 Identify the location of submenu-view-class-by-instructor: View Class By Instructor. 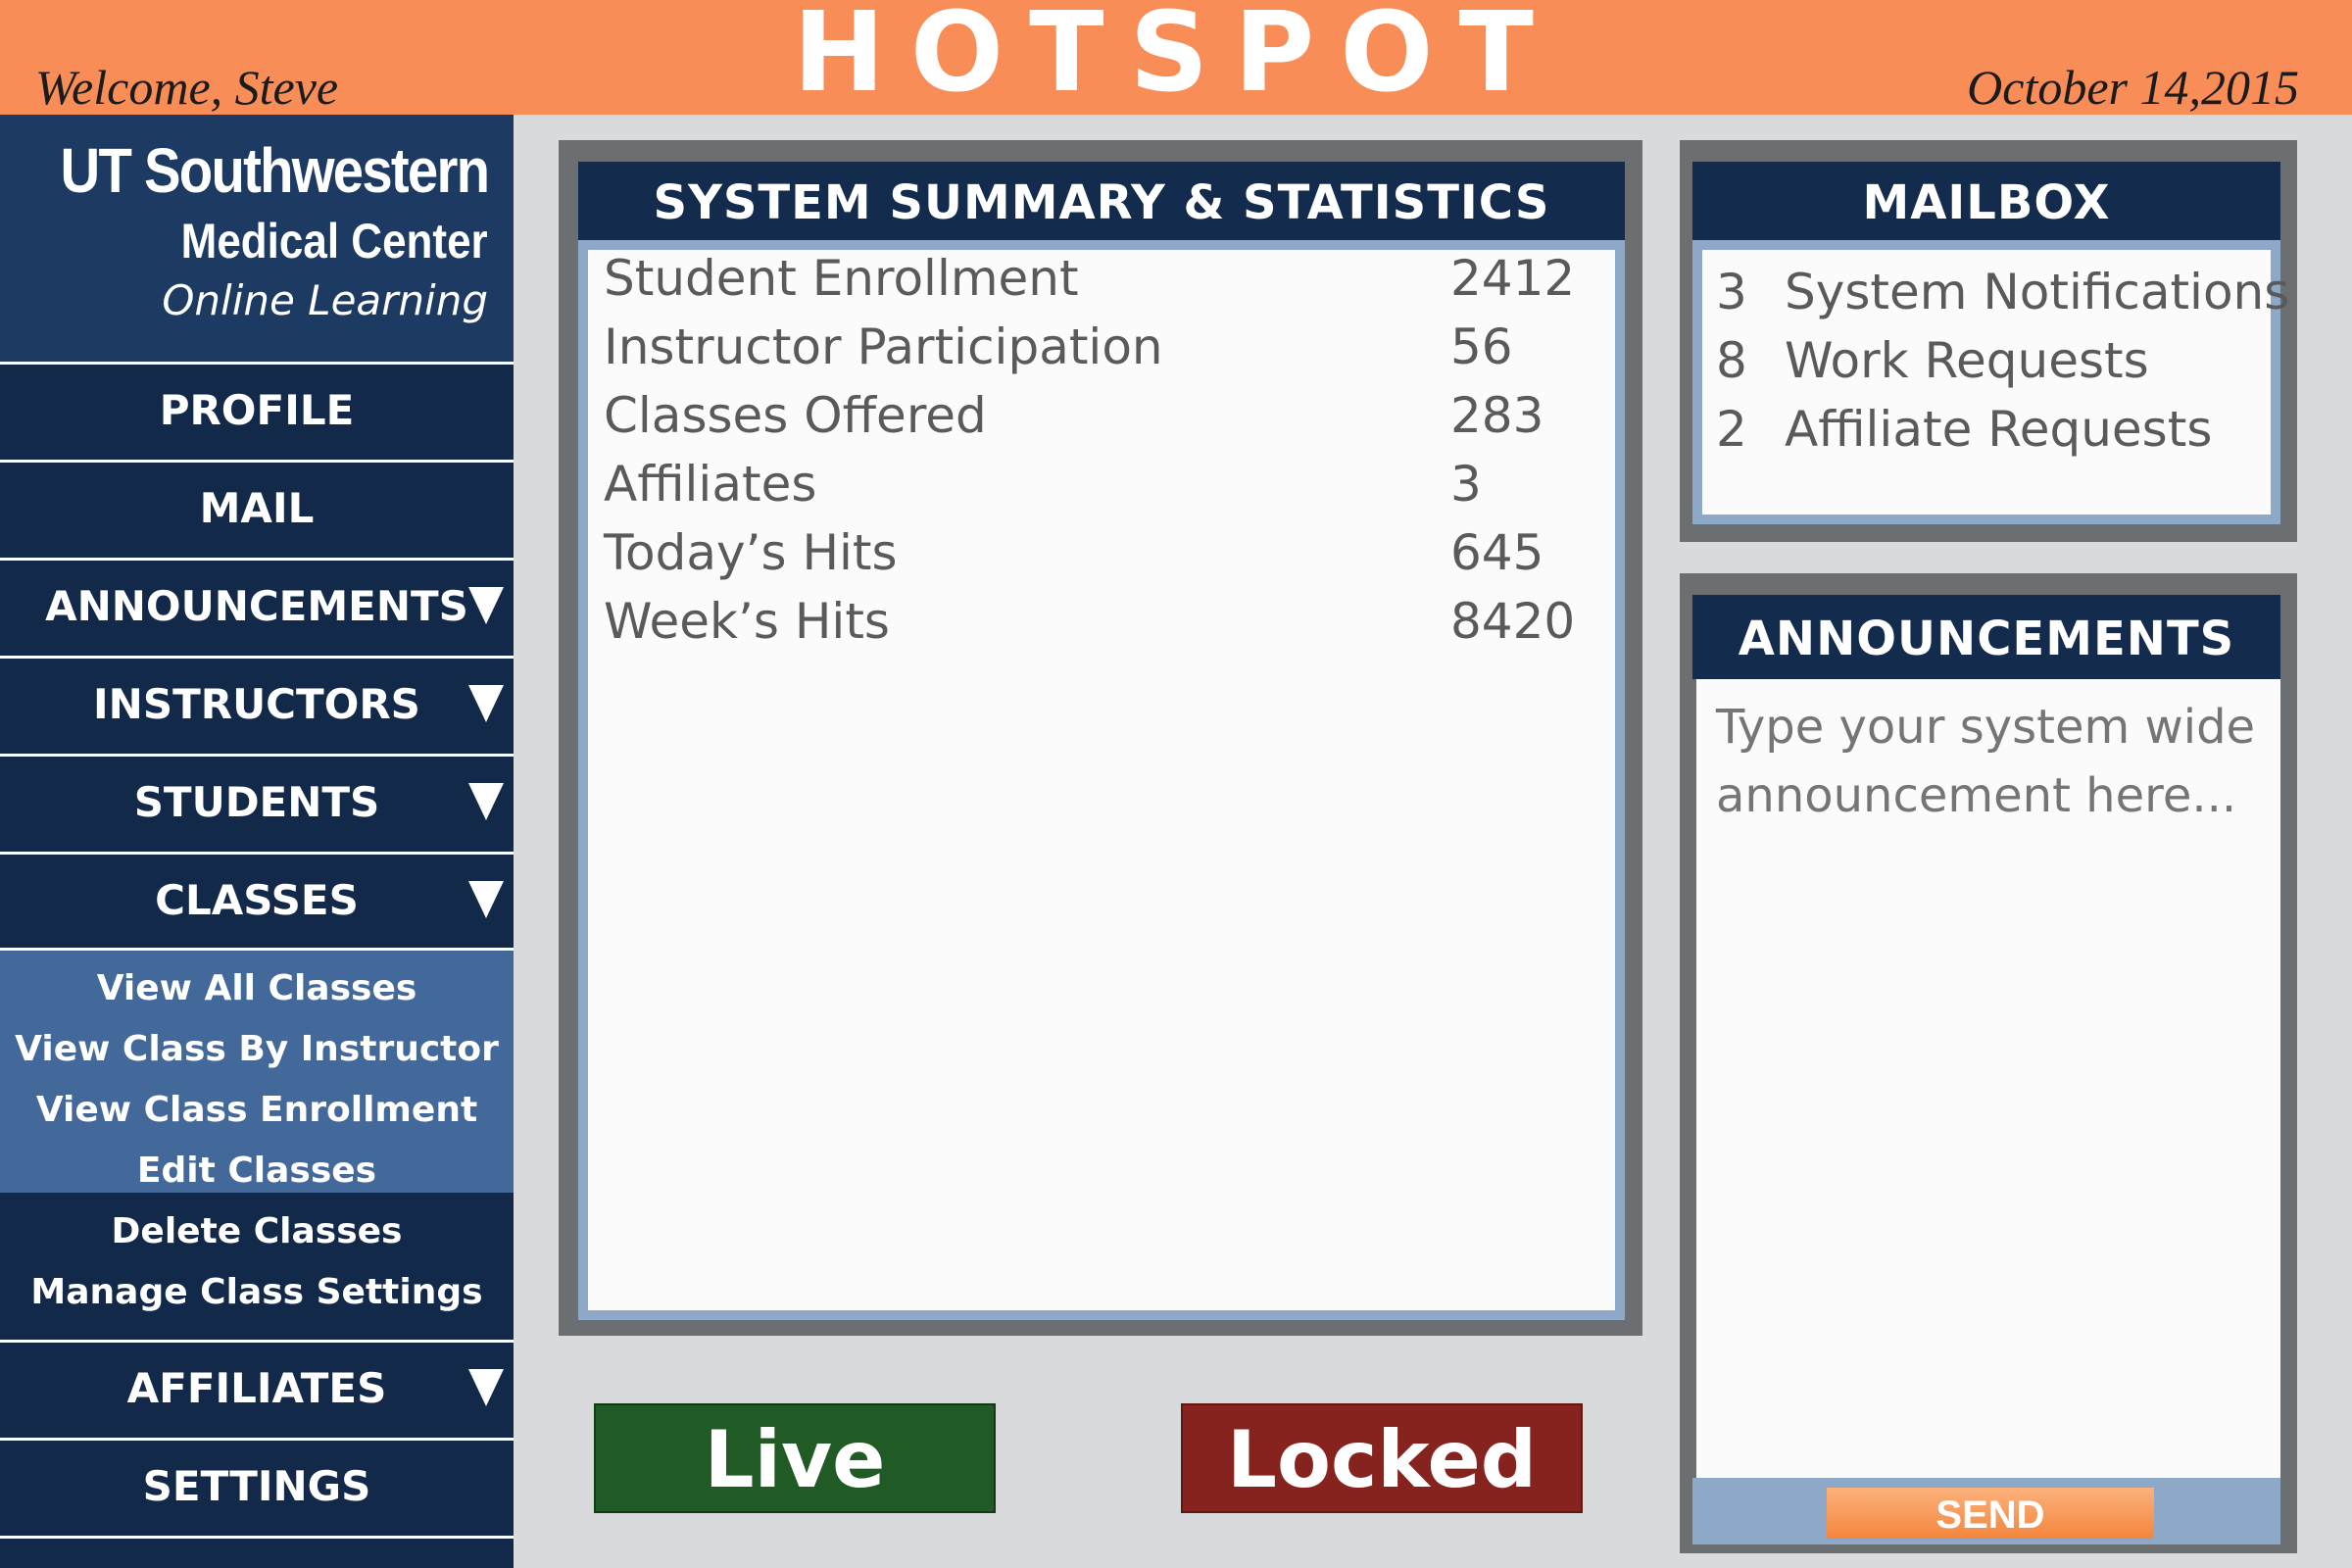
(257, 1049).